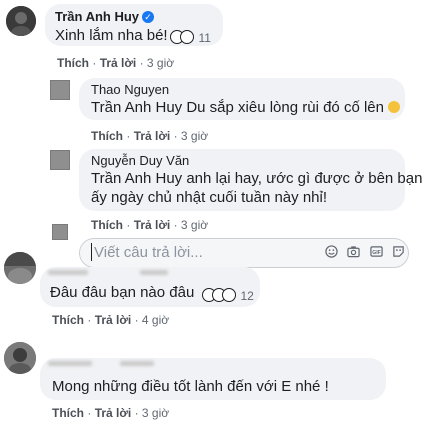  I want to click on text-cursor, so click(91, 252).